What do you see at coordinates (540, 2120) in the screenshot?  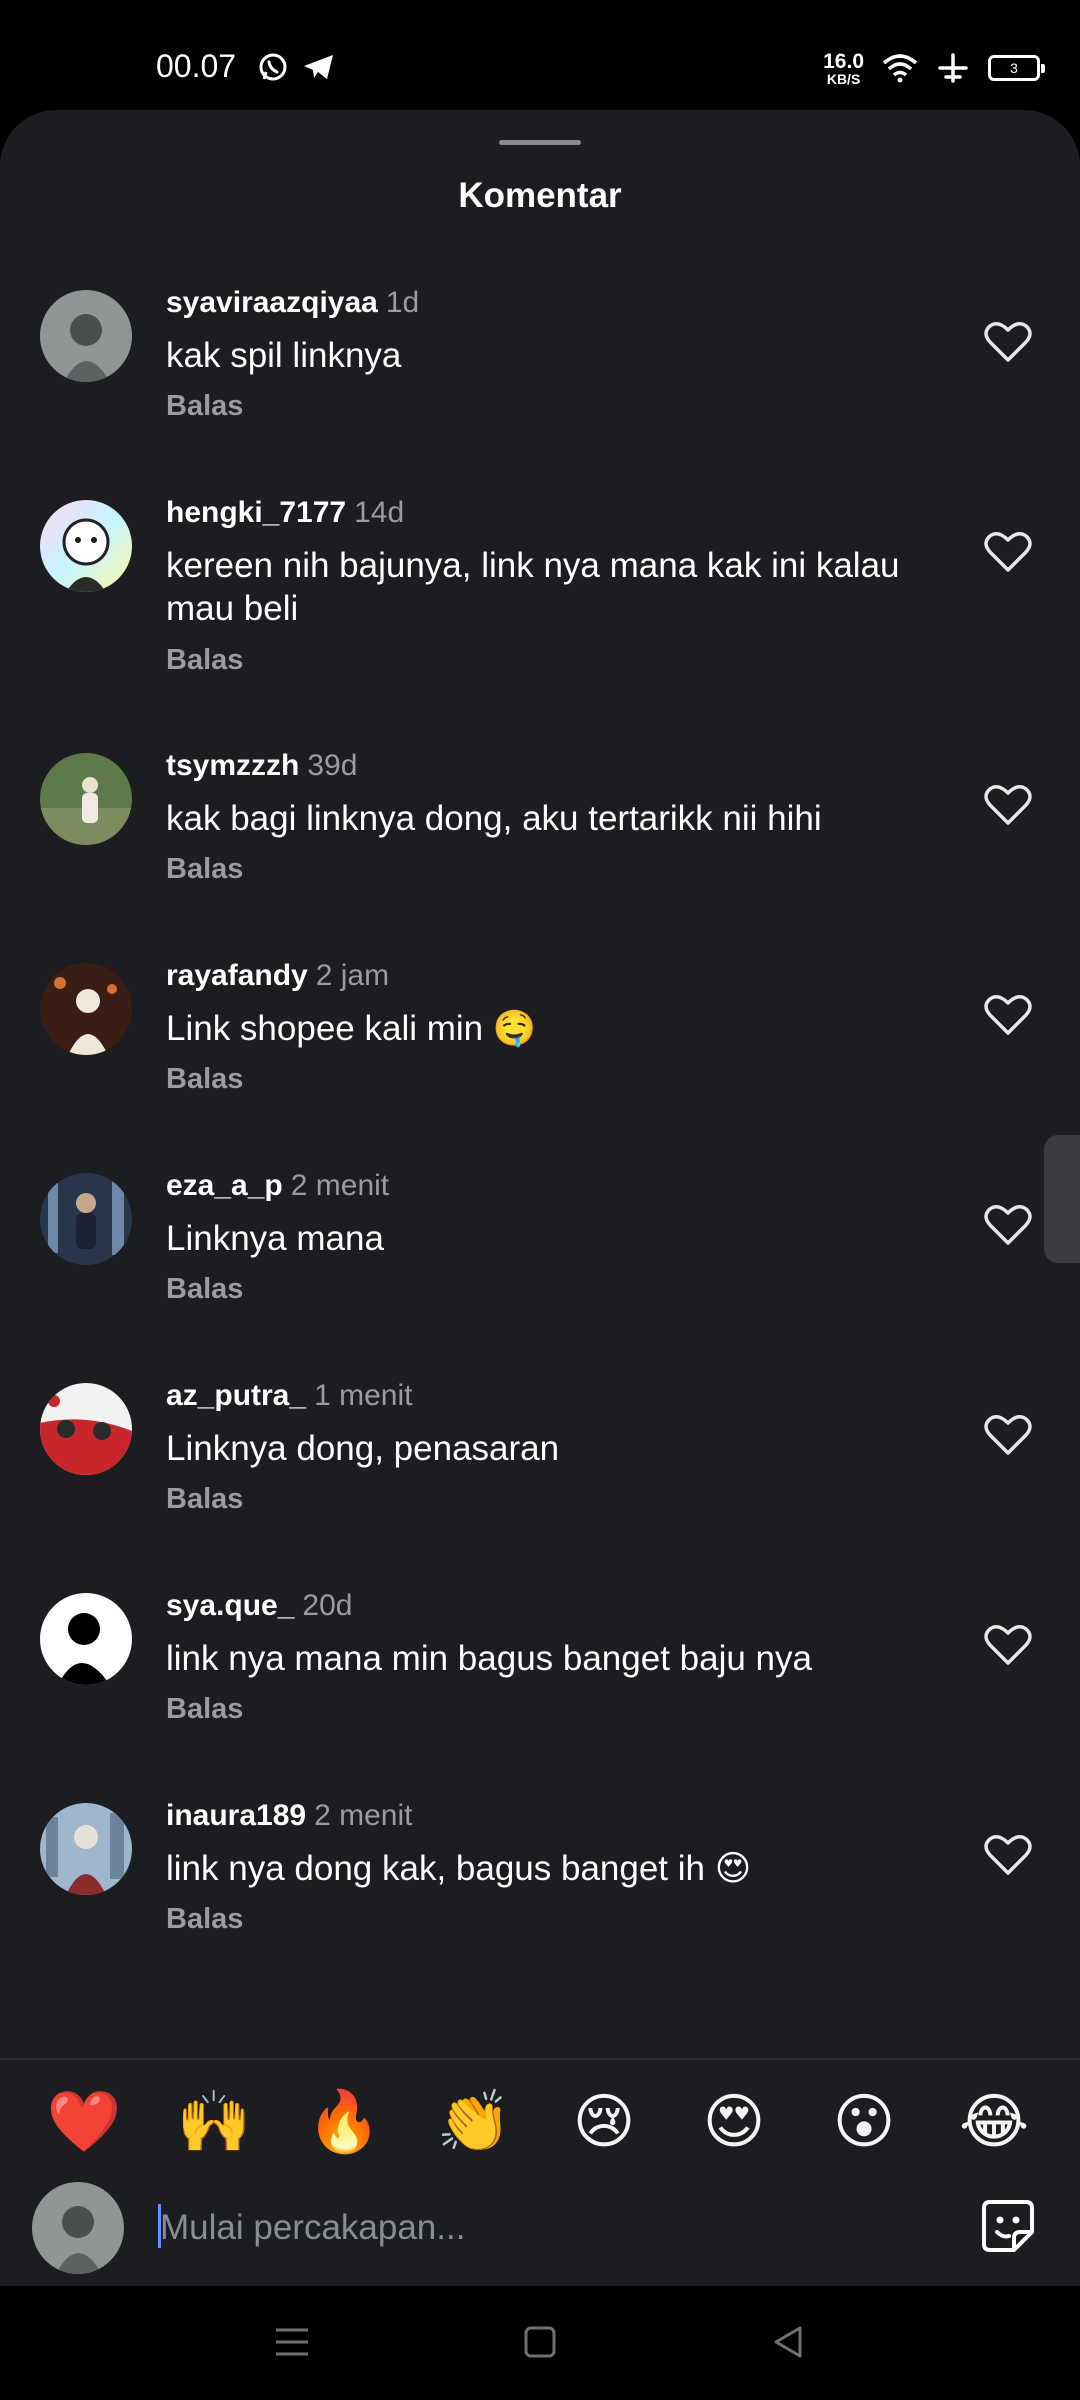 I see `reaction-bar: ❤️ 🙌 🔥 👏 😢 😍 😮 😂` at bounding box center [540, 2120].